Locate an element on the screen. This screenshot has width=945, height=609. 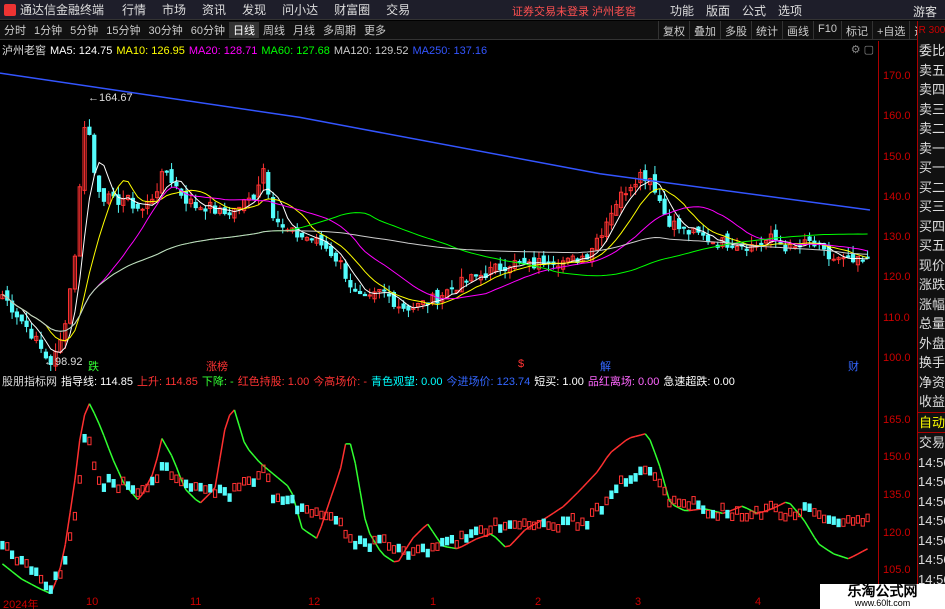
price-tick: 130.0 is located at coordinates (897, 237).